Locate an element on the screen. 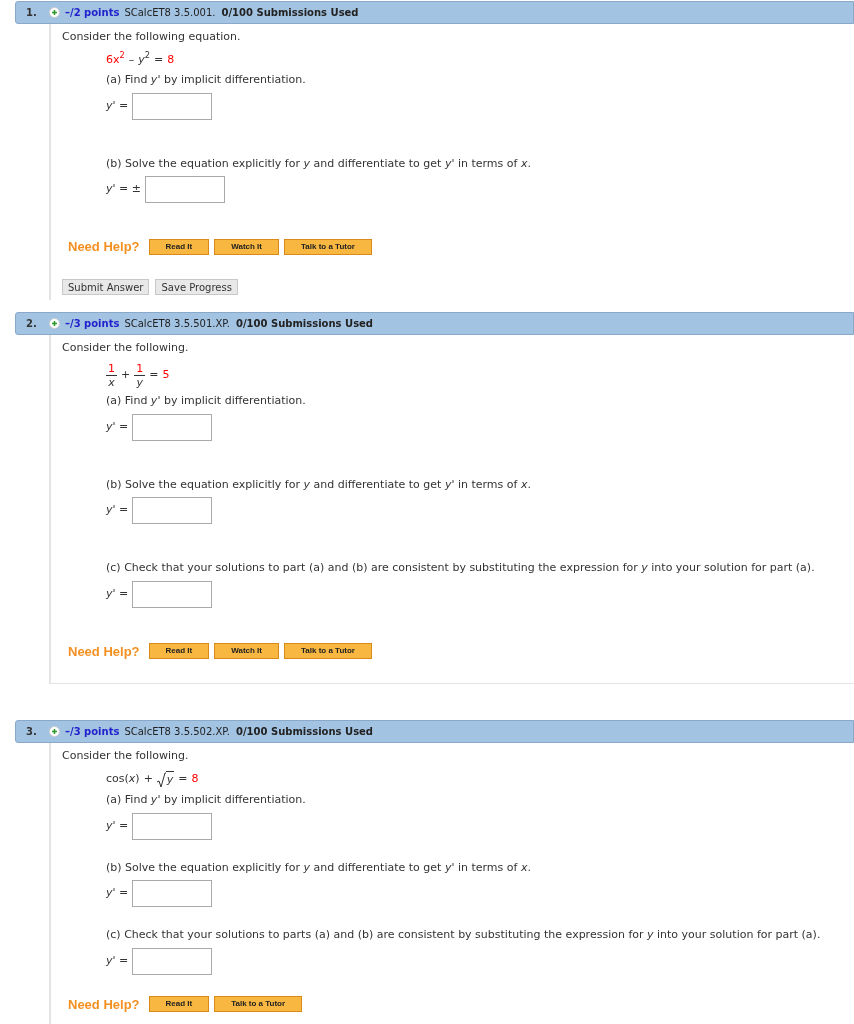 The width and height of the screenshot is (854, 1024). action-button: Save Progress is located at coordinates (196, 286).